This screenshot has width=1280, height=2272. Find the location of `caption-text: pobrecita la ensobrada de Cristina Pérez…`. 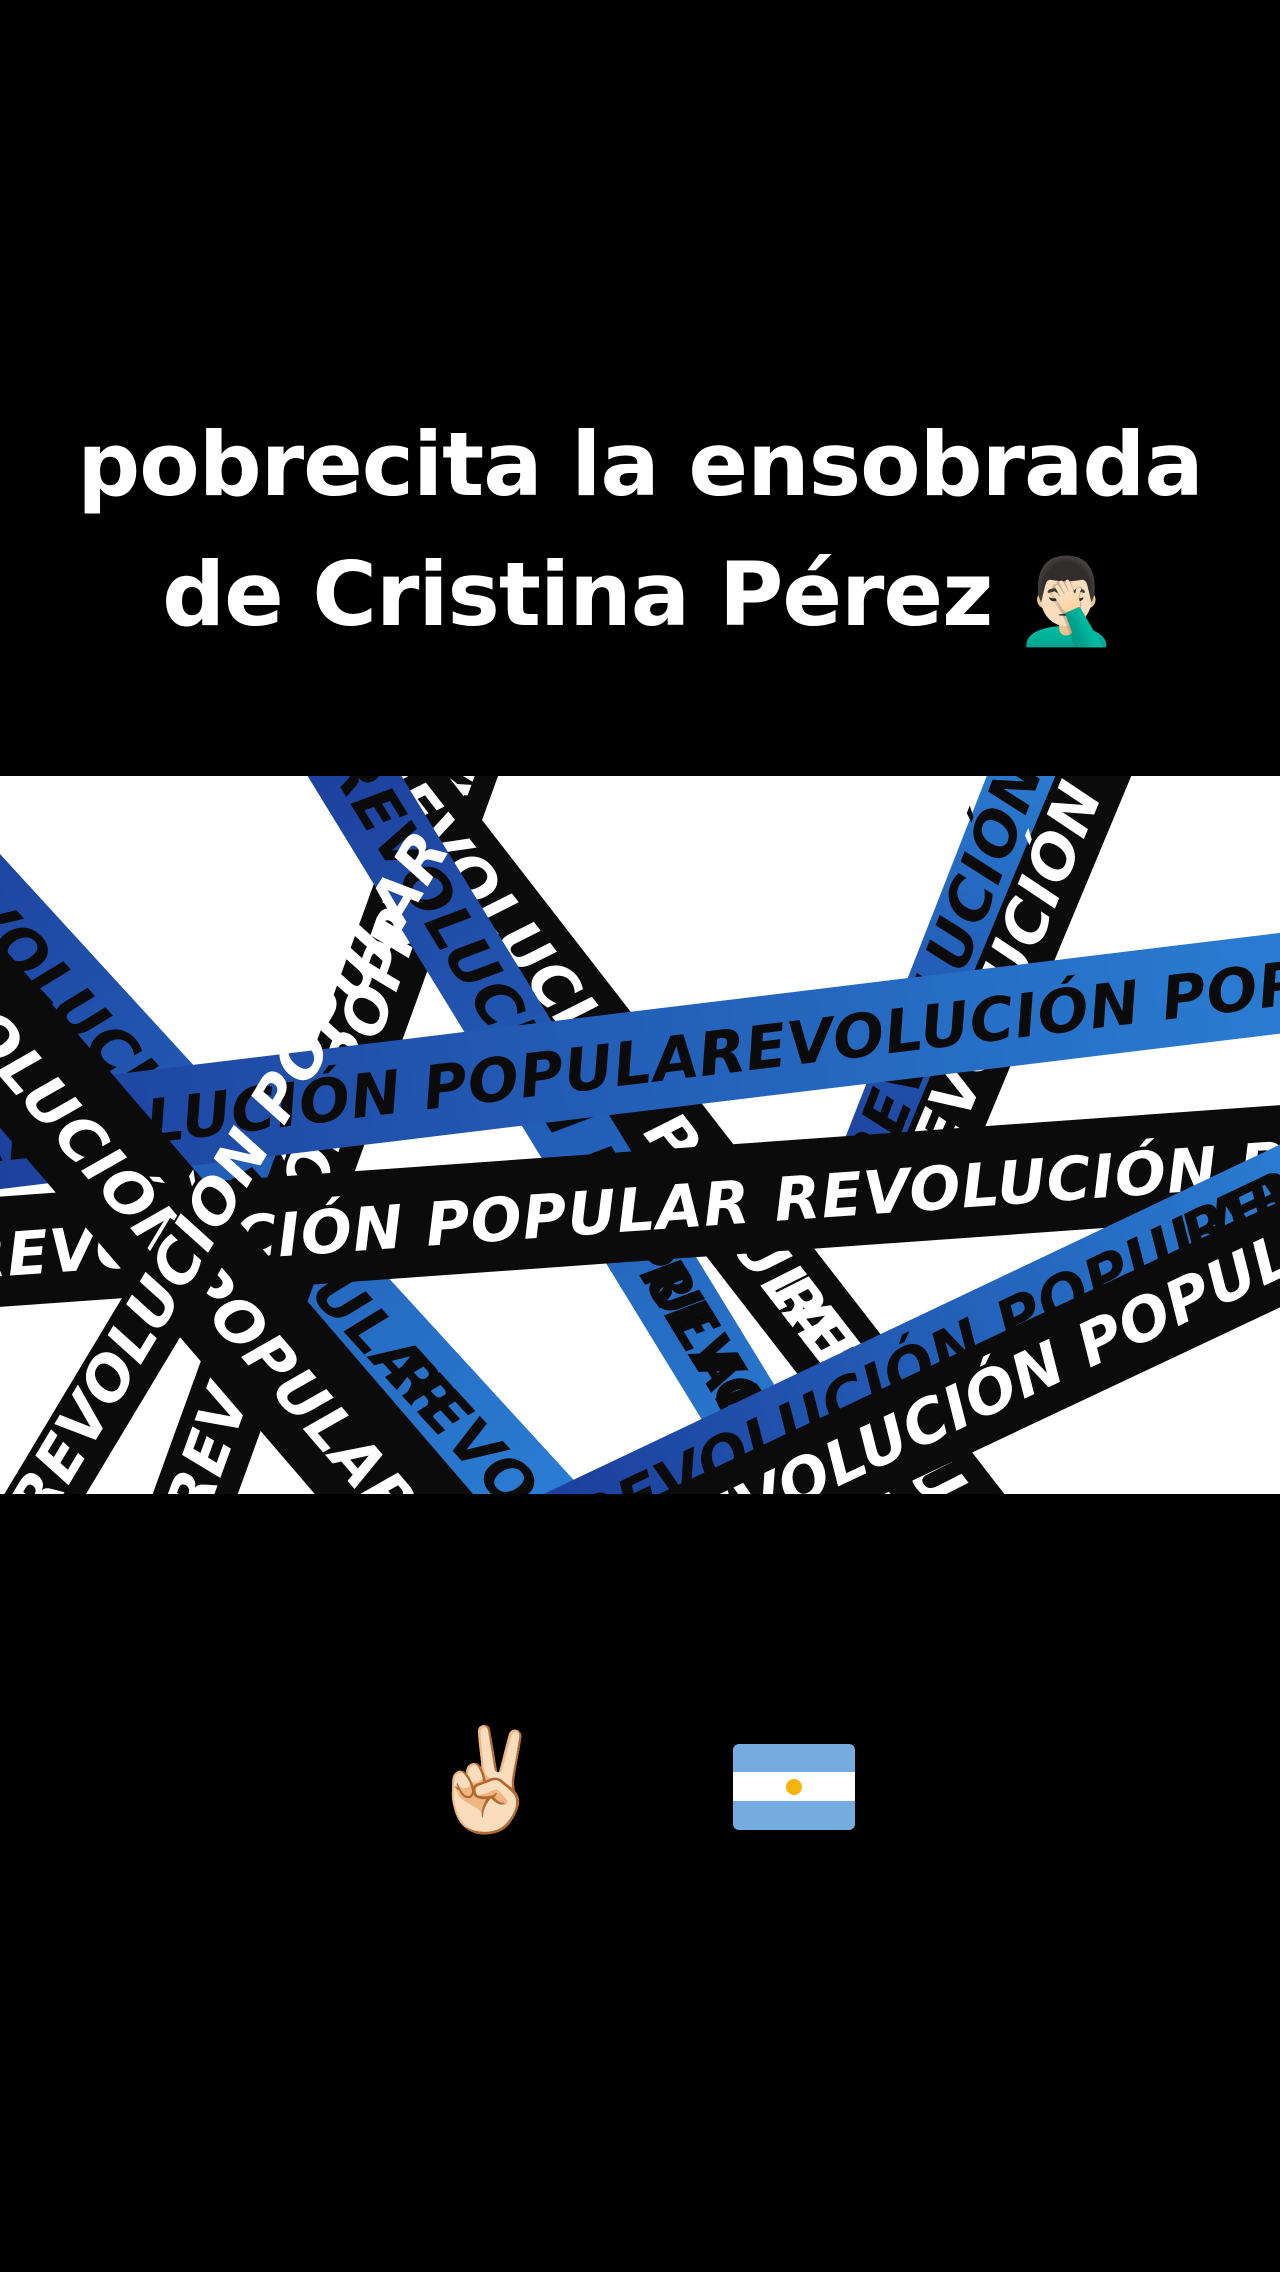

caption-text: pobrecita la ensobrada de Cristina Pérez… is located at coordinates (640, 530).